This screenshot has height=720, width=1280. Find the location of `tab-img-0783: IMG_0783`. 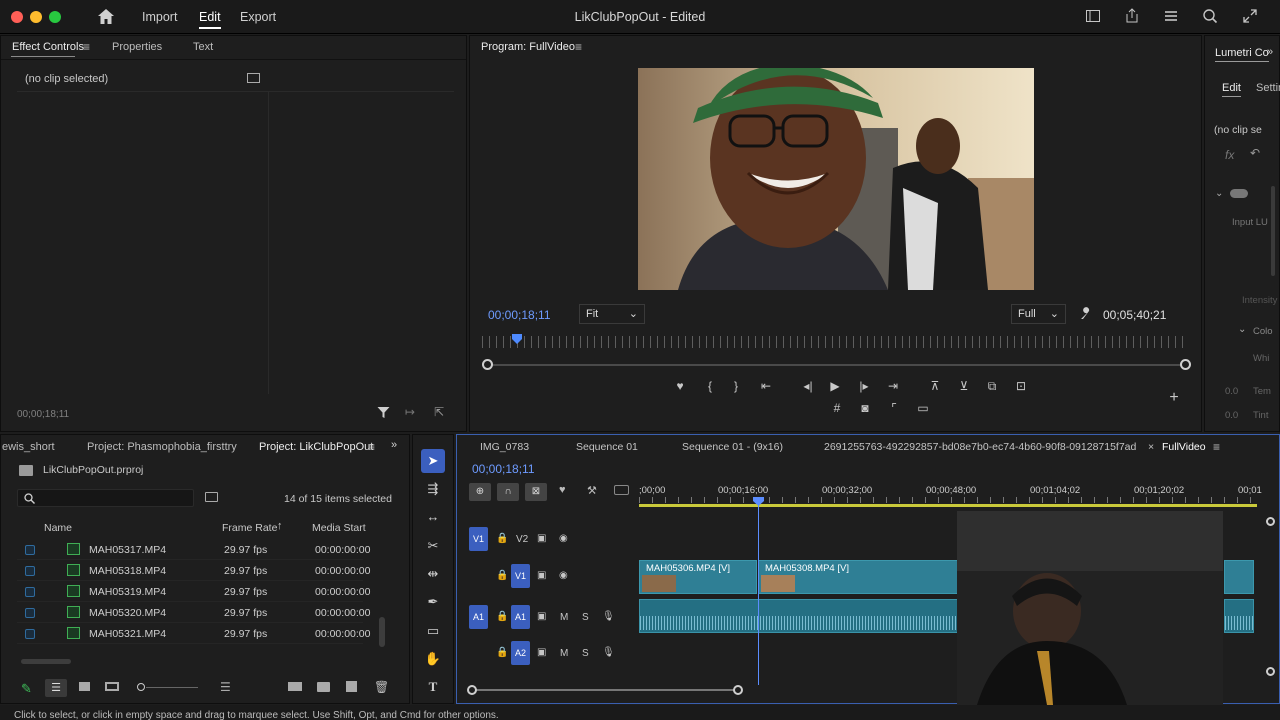

tab-img-0783: IMG_0783 is located at coordinates (504, 447).